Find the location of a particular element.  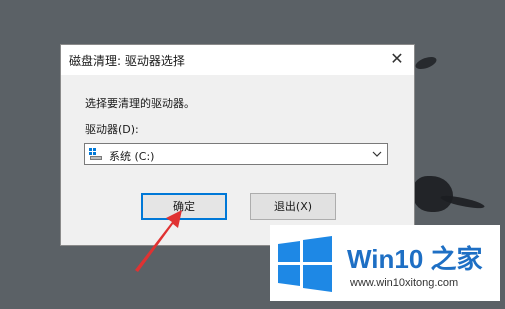

exit-button: 退出(X) is located at coordinates (293, 206).